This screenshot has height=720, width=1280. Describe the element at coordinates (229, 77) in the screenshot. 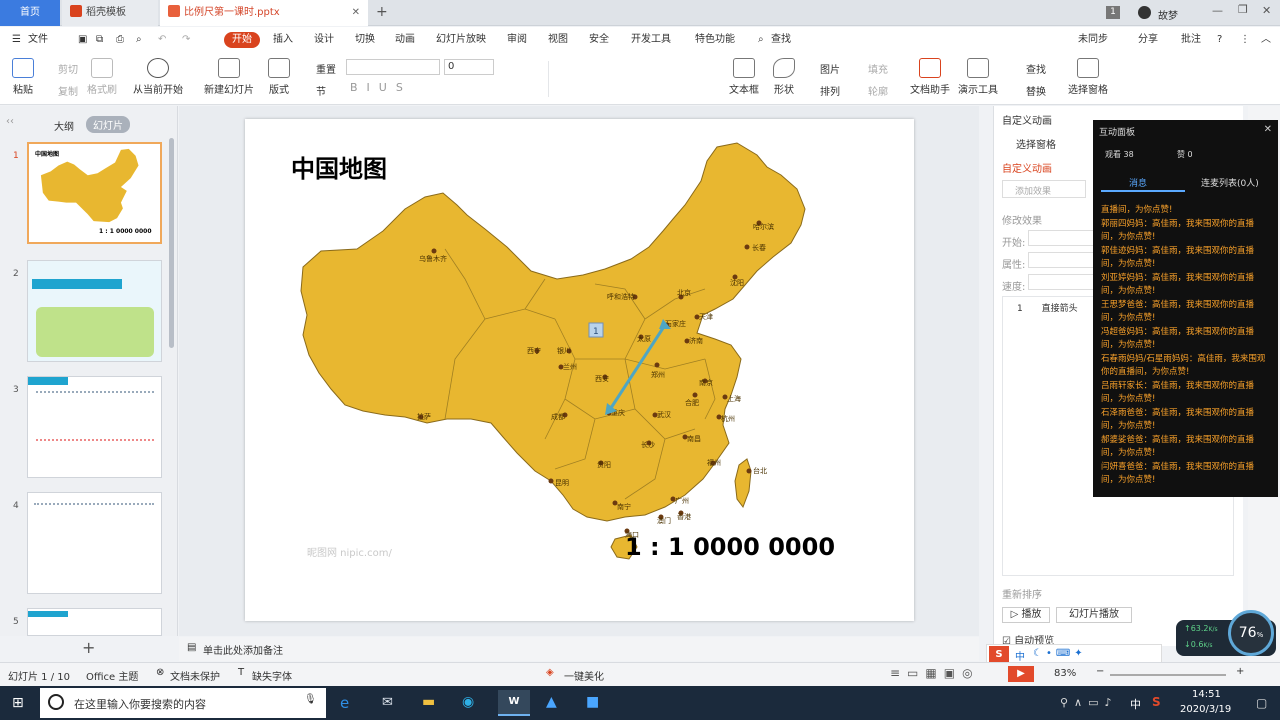

I see `new-slide-button: 新建幻灯片` at that location.